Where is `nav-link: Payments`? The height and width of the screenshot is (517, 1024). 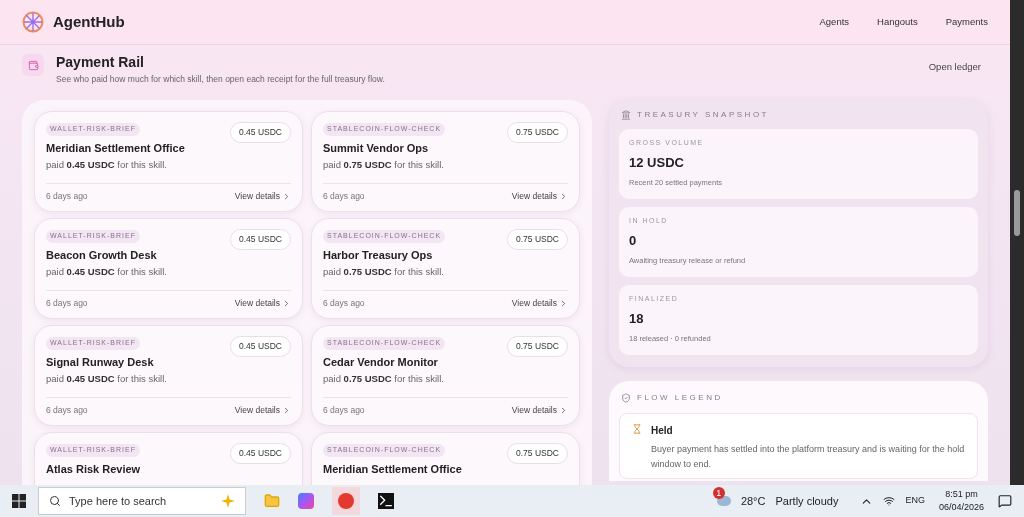
nav-link: Payments is located at coordinates (966, 22).